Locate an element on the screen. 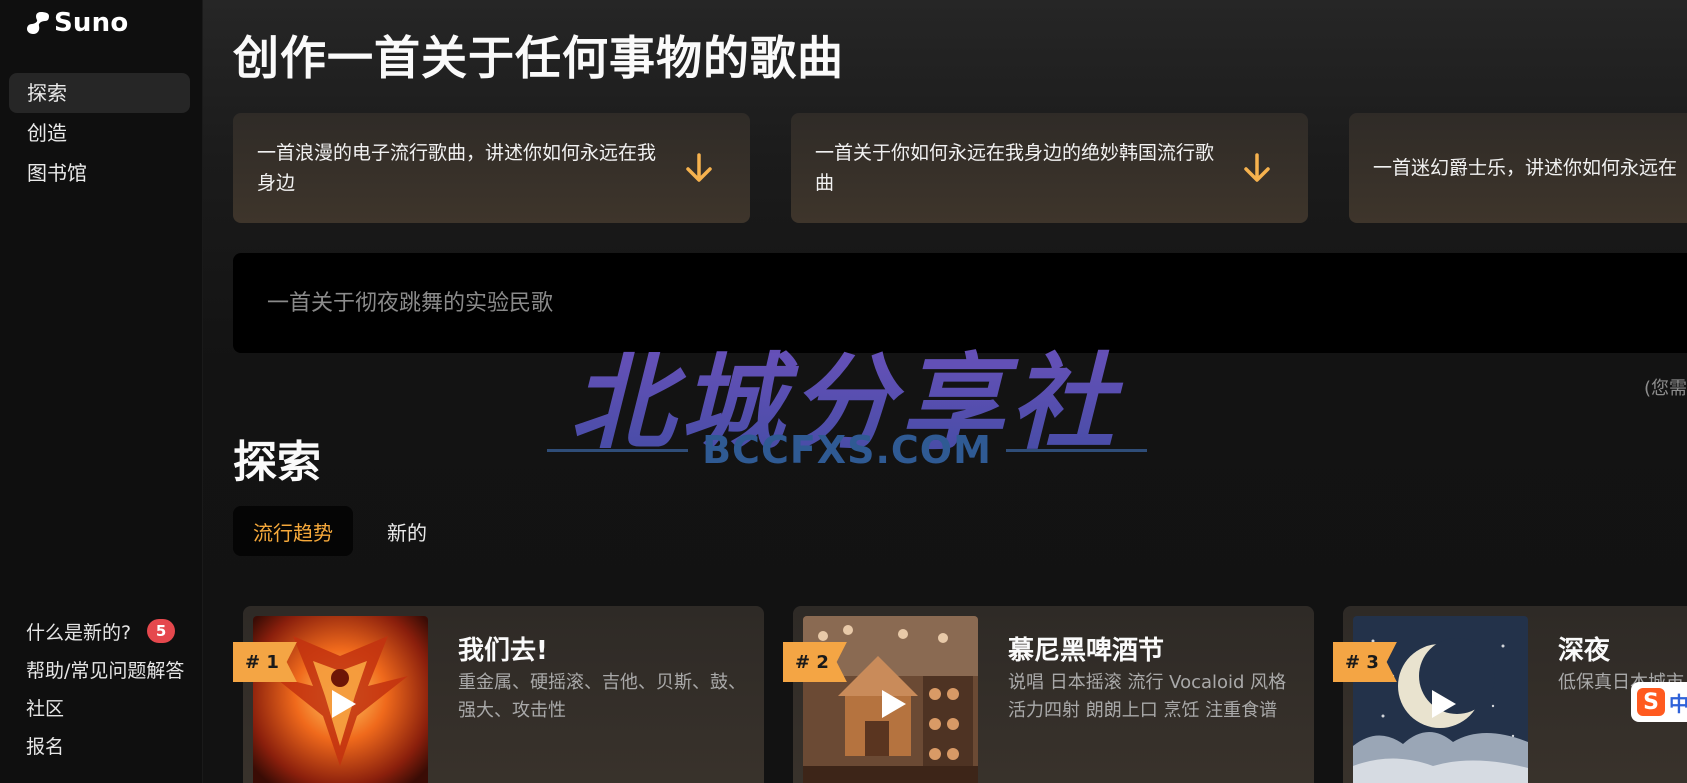 Image resolution: width=1687 pixels, height=783 pixels. song-tags: 重金属、硬摇滚、吉他、贝斯、鼓、强大、攻击性 is located at coordinates (602, 696).